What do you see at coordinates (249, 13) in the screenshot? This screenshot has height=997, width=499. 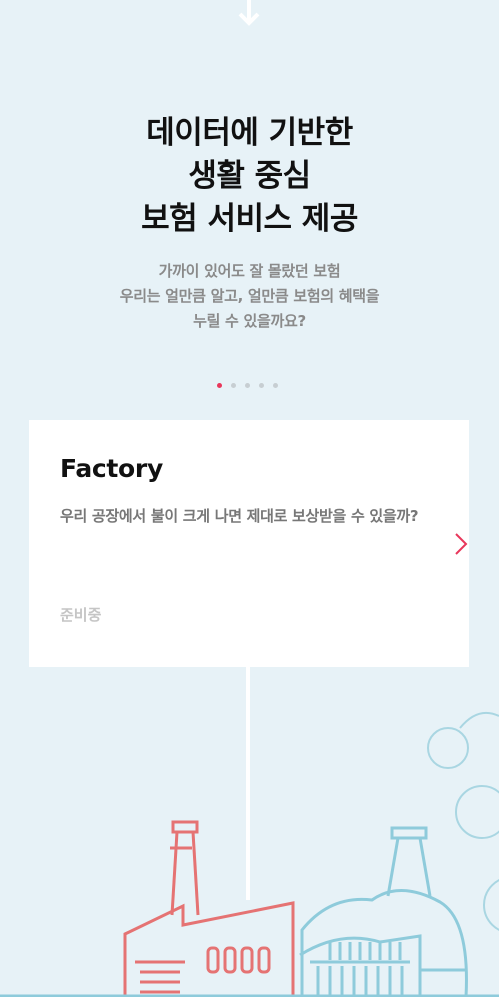 I see `arrow-down-icon` at bounding box center [249, 13].